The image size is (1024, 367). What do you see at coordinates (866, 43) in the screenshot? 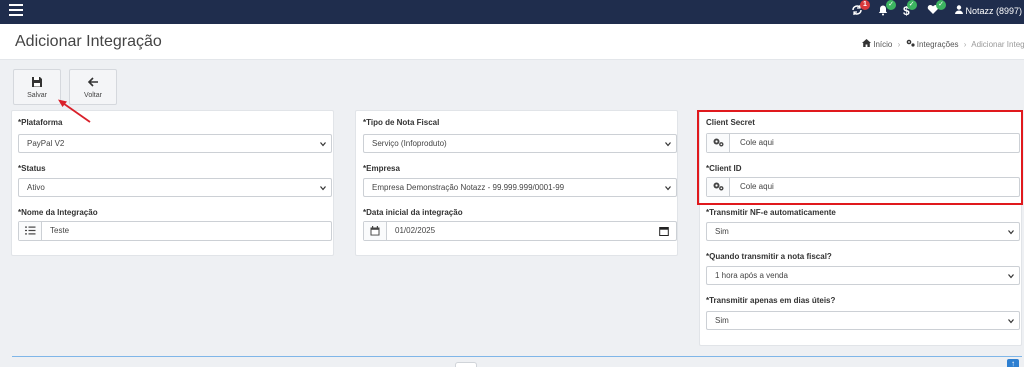
I see `home-icon` at bounding box center [866, 43].